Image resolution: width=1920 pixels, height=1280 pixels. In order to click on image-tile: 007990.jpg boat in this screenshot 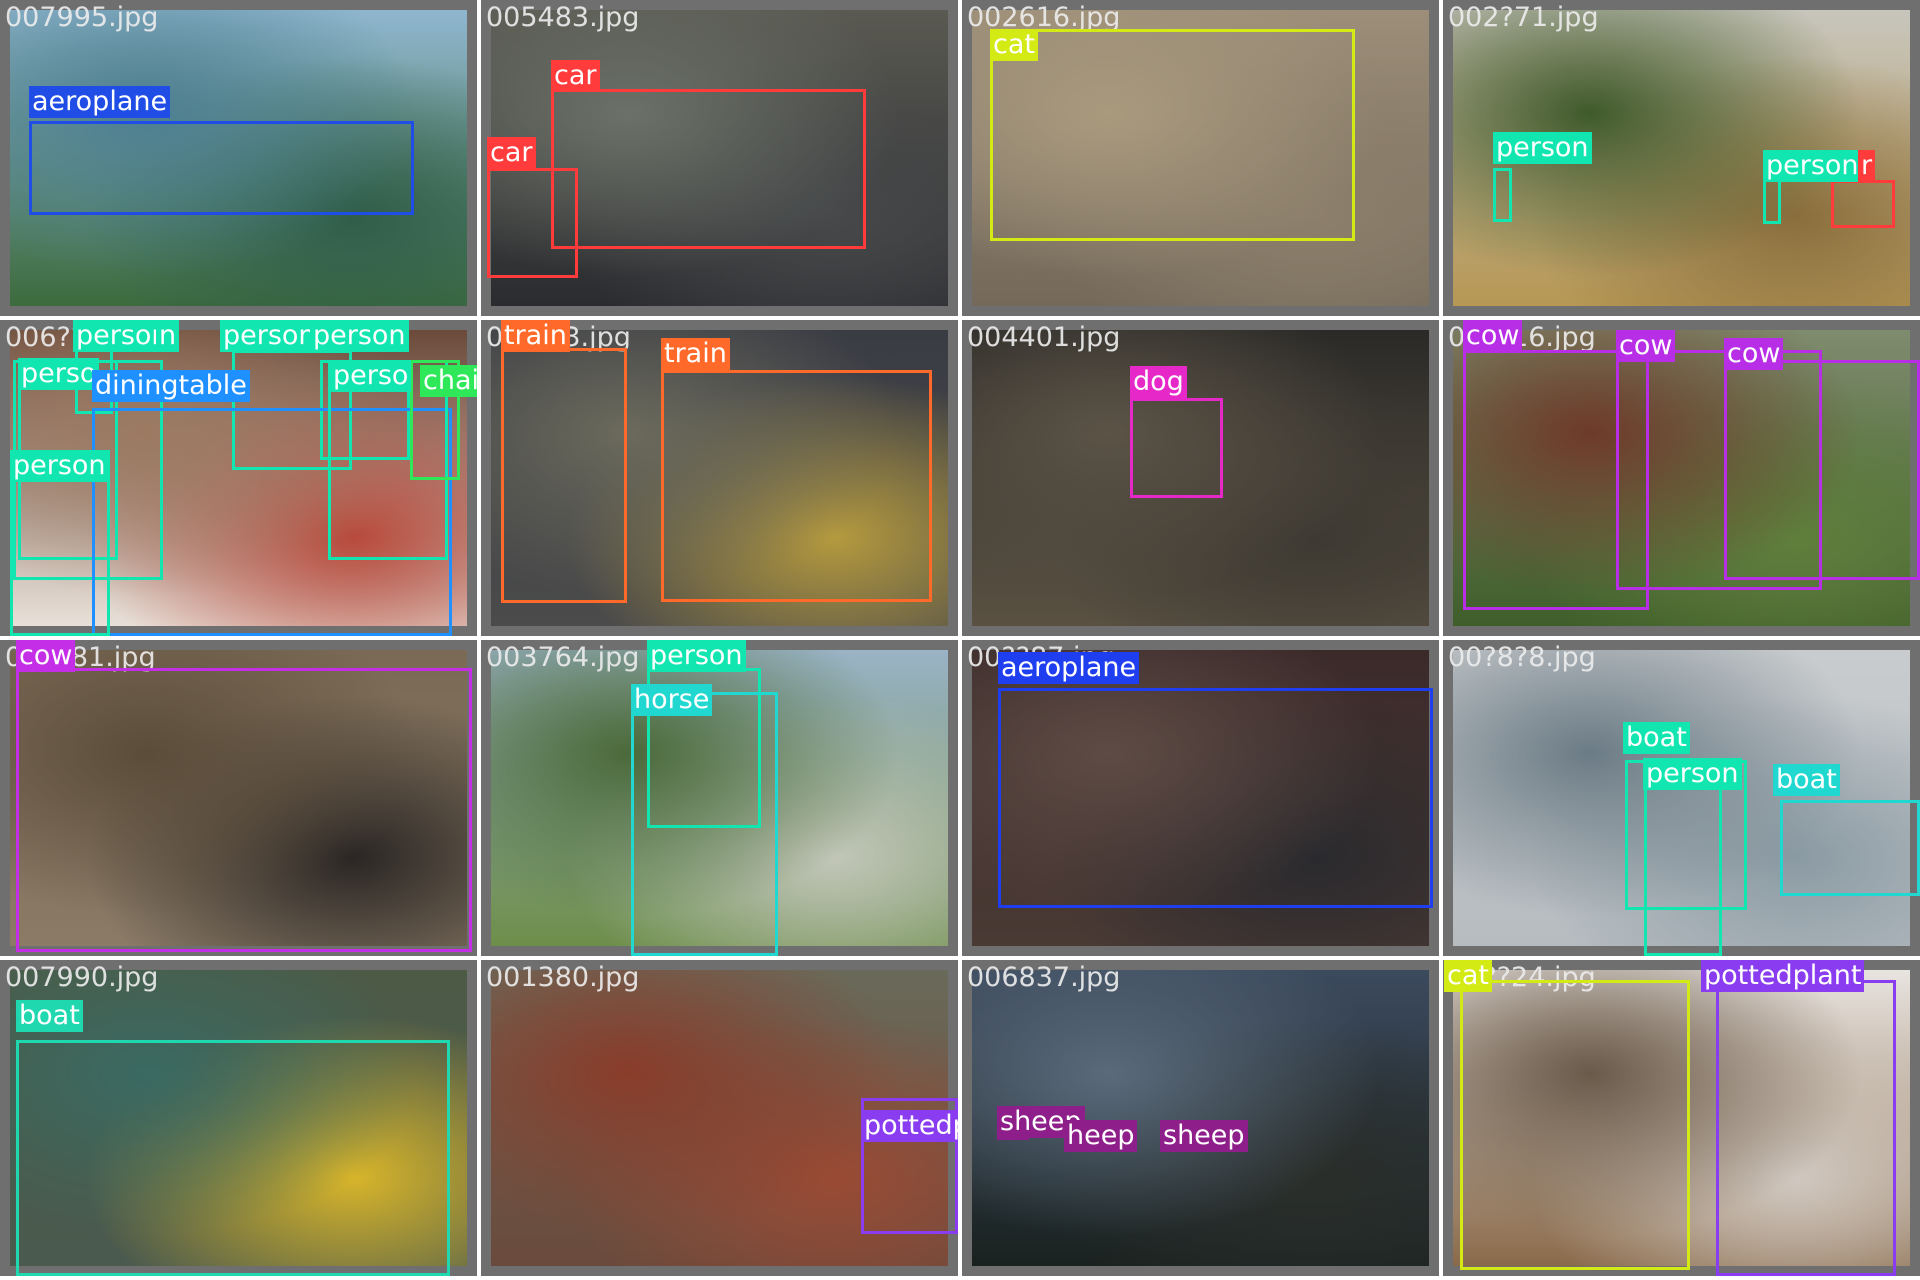, I will do `click(238, 1118)`.